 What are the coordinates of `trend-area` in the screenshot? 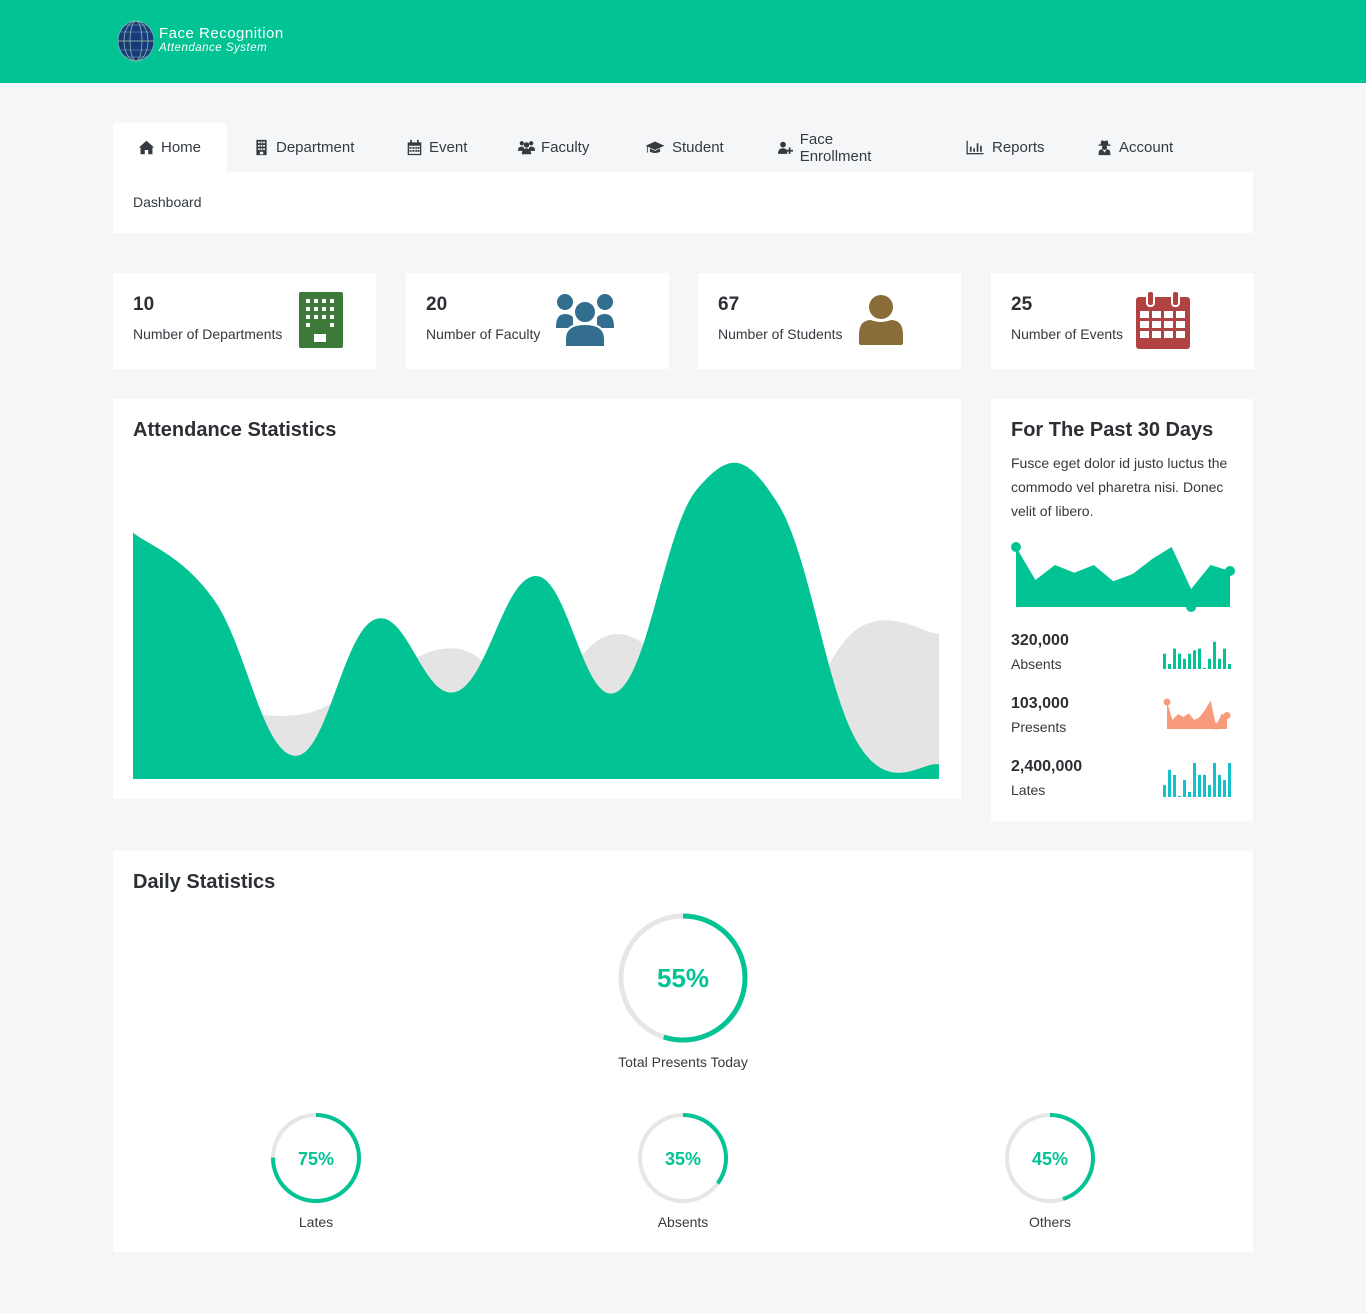 It's located at (1123, 577).